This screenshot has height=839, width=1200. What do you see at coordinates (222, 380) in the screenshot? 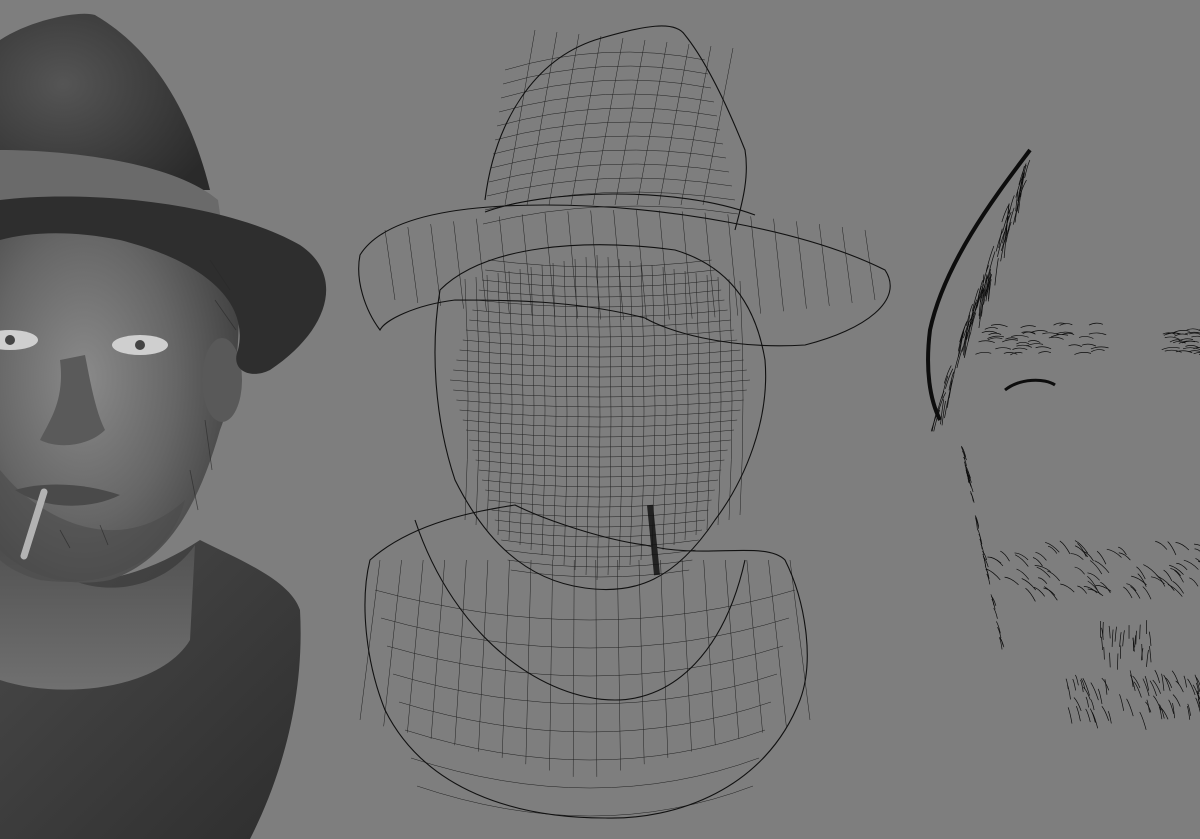
I see `ear` at bounding box center [222, 380].